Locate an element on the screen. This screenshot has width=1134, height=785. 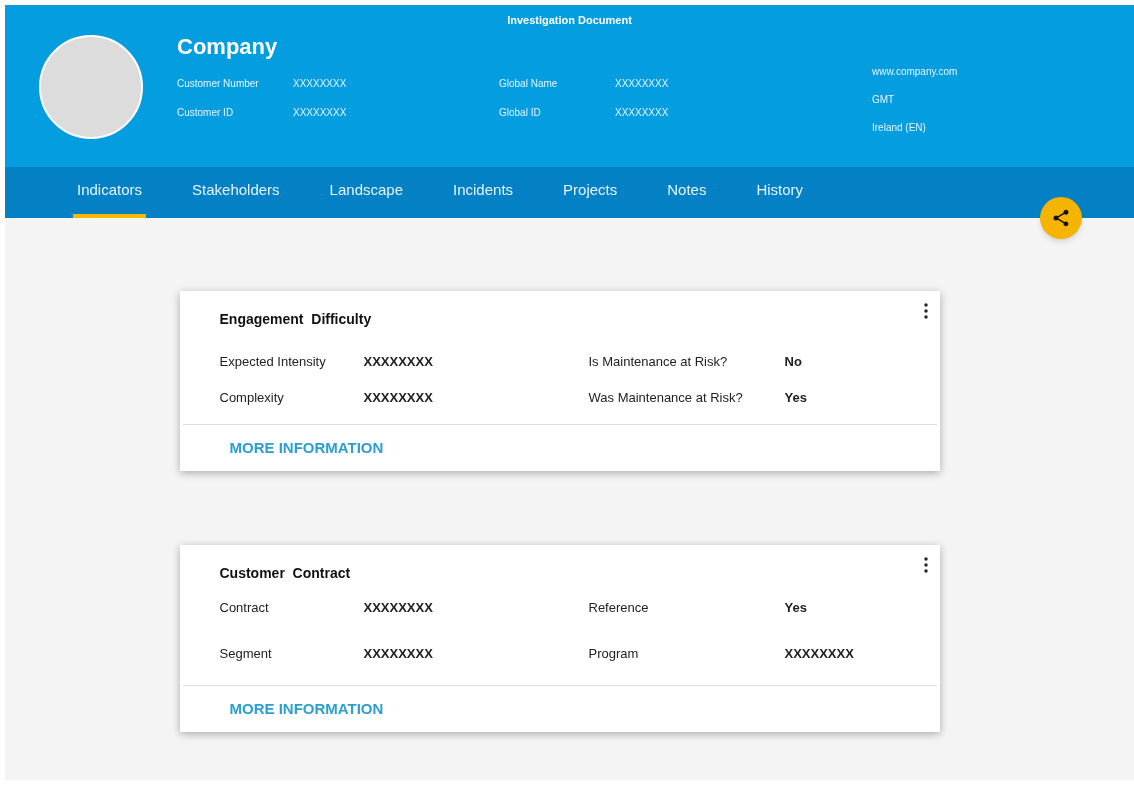
card-title: Customer Contract is located at coordinates (285, 573).